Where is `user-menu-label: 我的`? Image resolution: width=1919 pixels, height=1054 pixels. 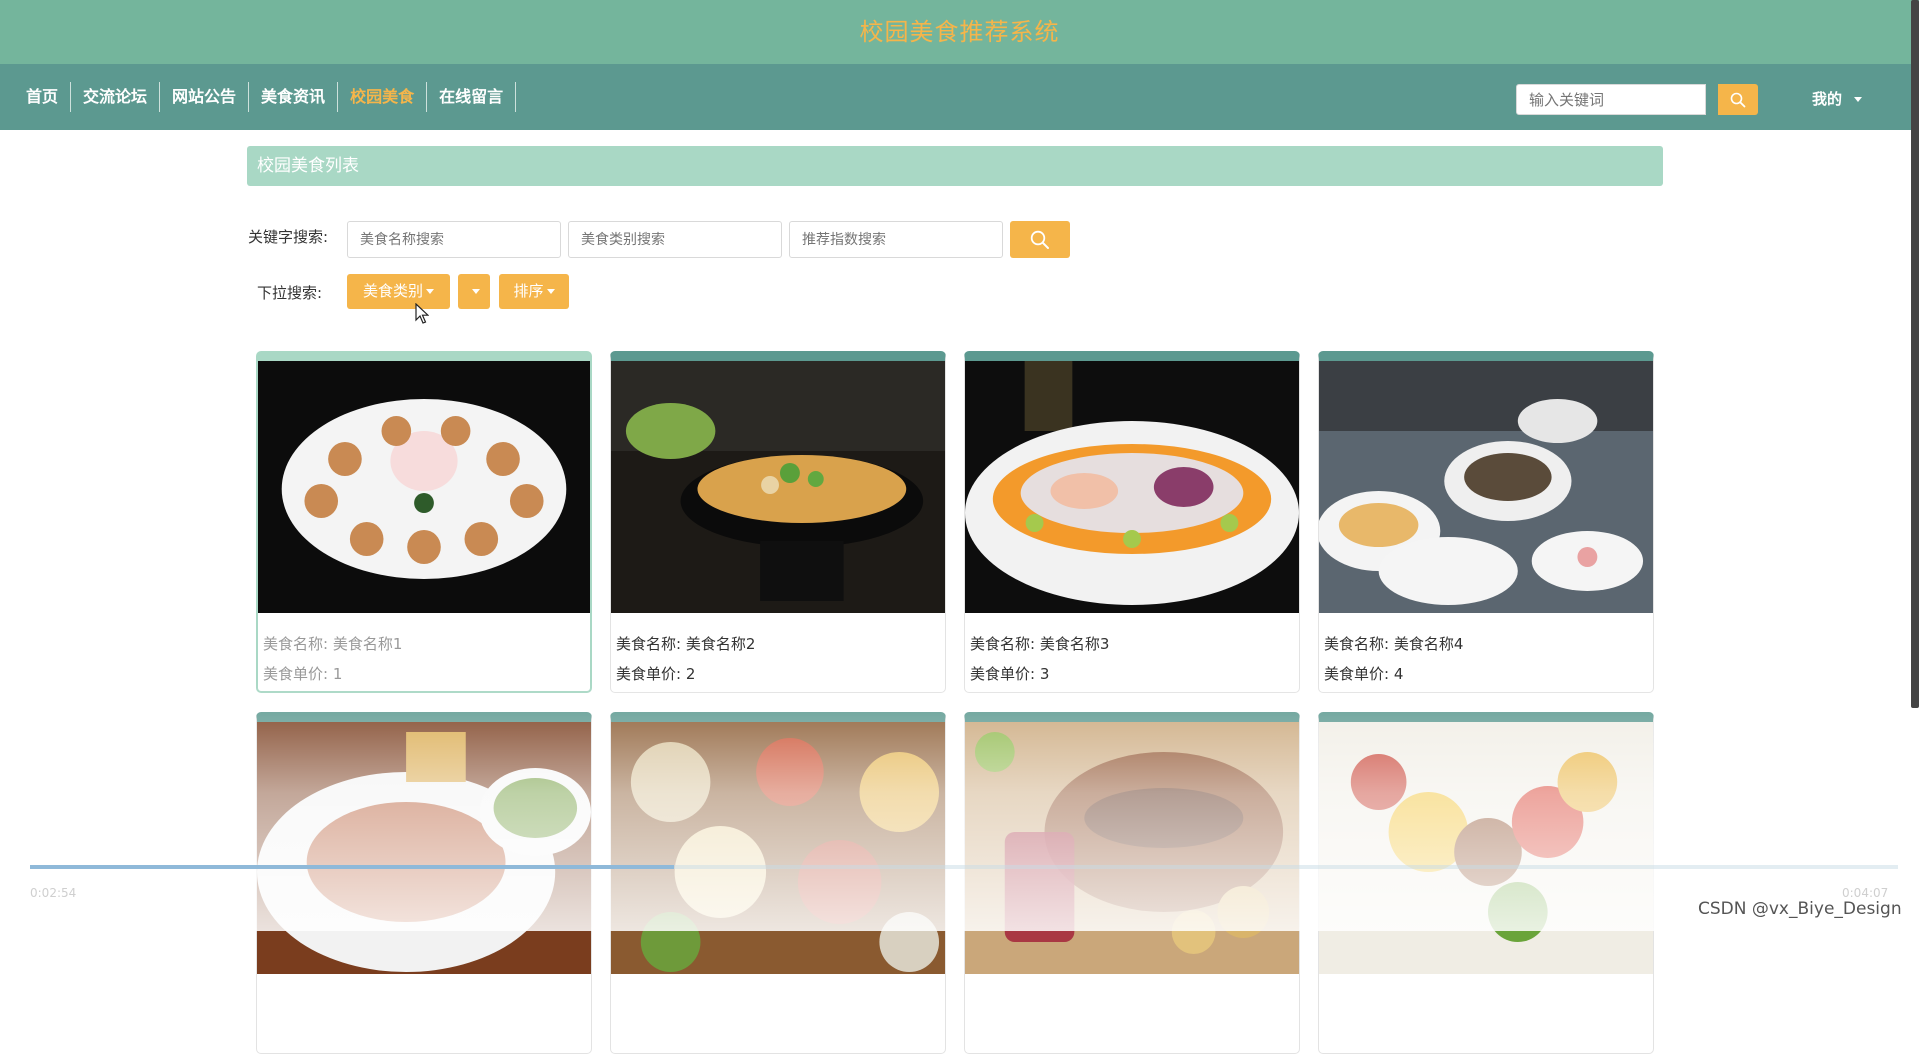 user-menu-label: 我的 is located at coordinates (1827, 99).